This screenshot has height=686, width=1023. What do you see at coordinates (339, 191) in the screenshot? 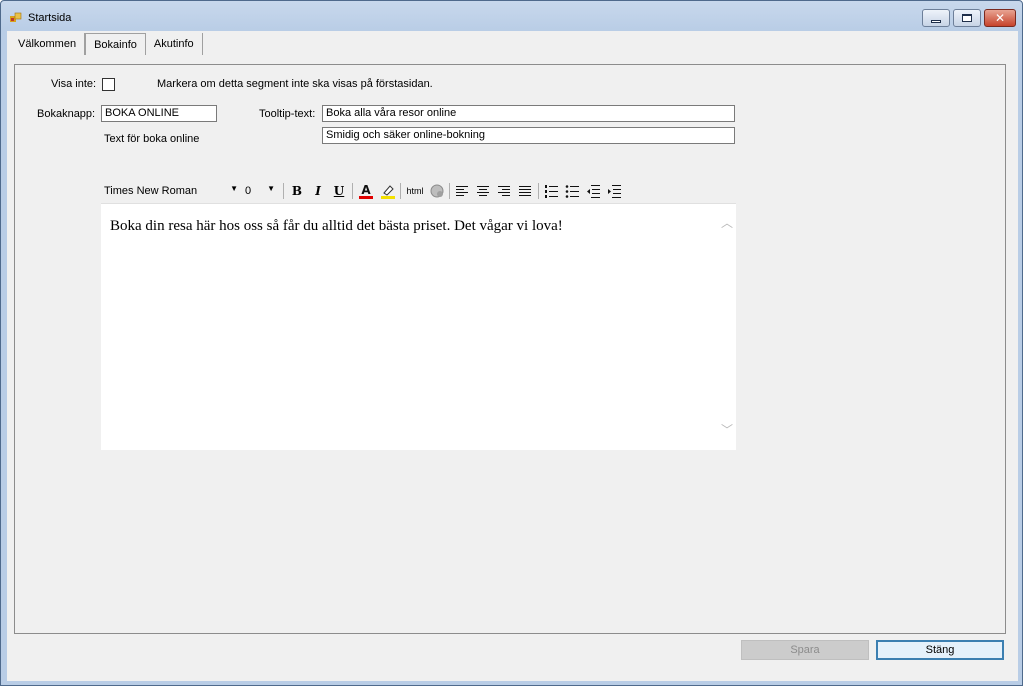
I see `underline-button: U` at bounding box center [339, 191].